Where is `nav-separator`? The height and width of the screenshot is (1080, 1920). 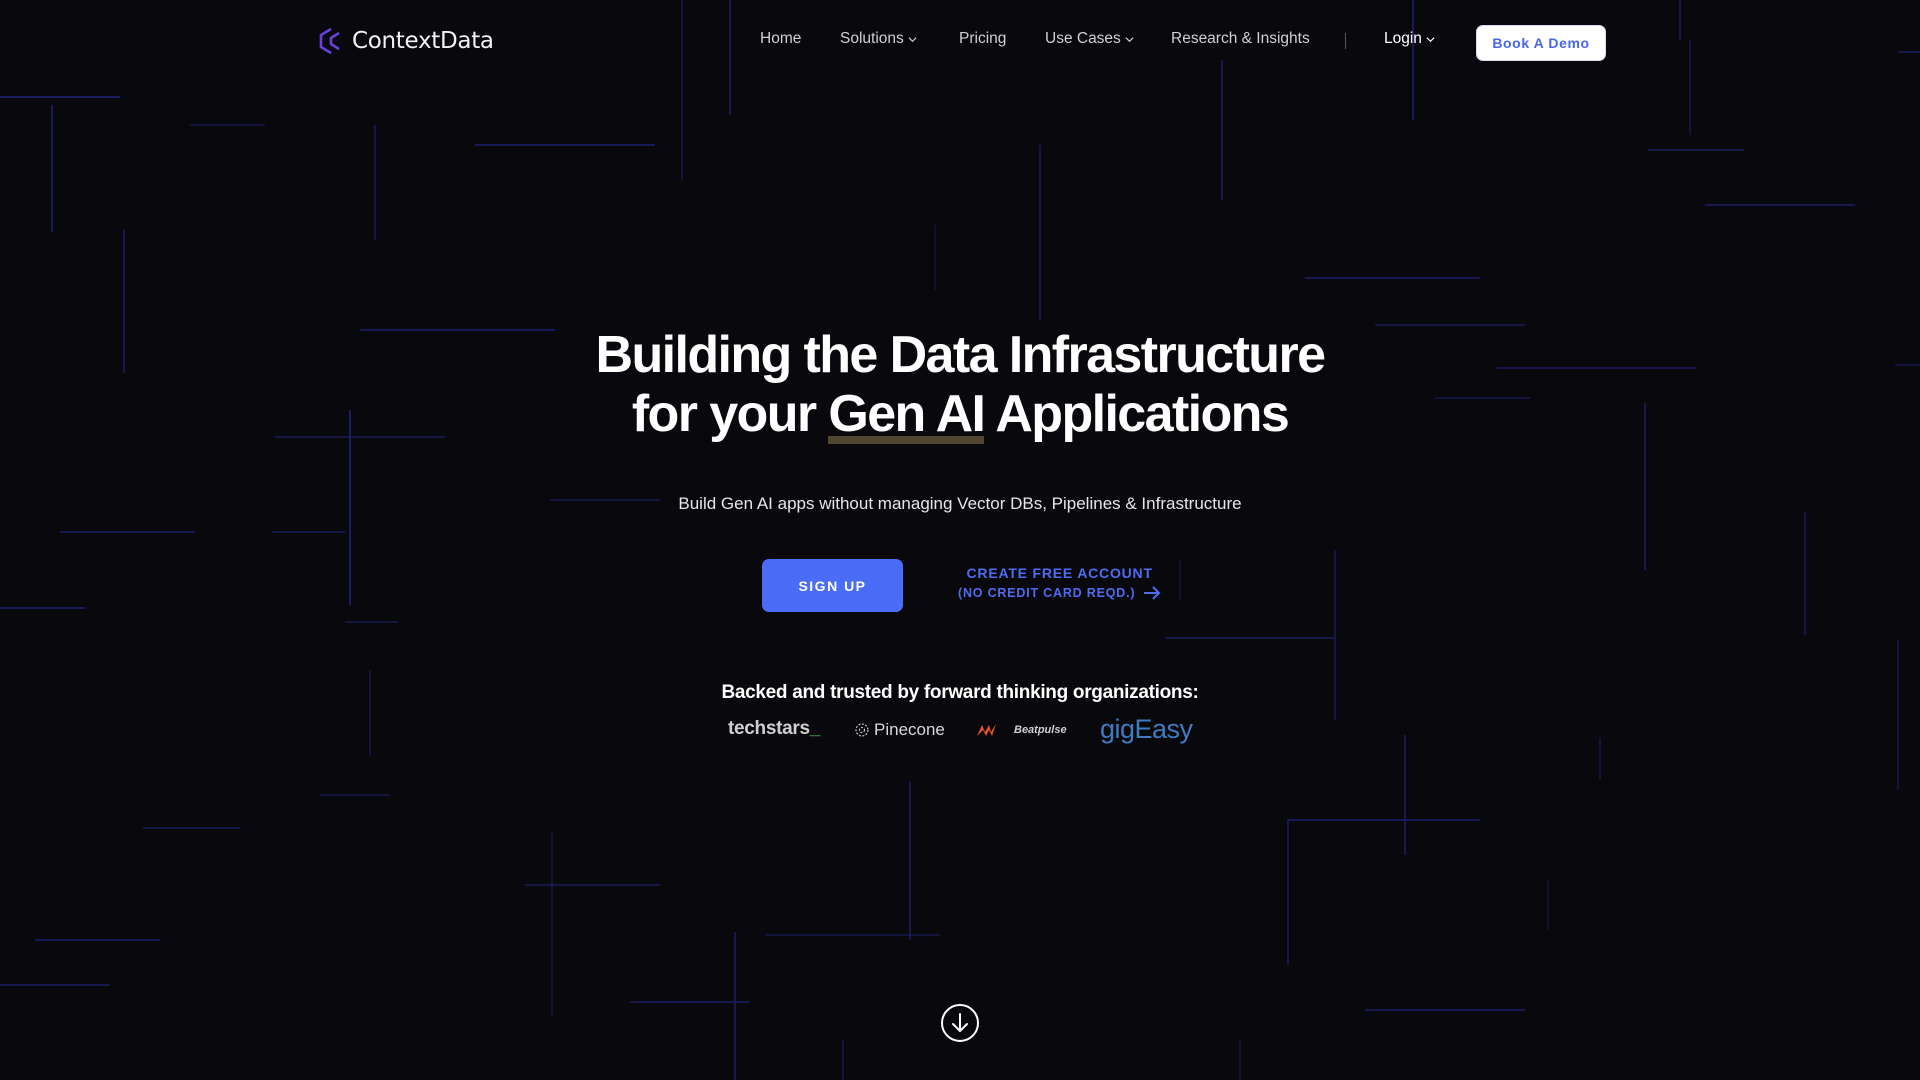 nav-separator is located at coordinates (1345, 41).